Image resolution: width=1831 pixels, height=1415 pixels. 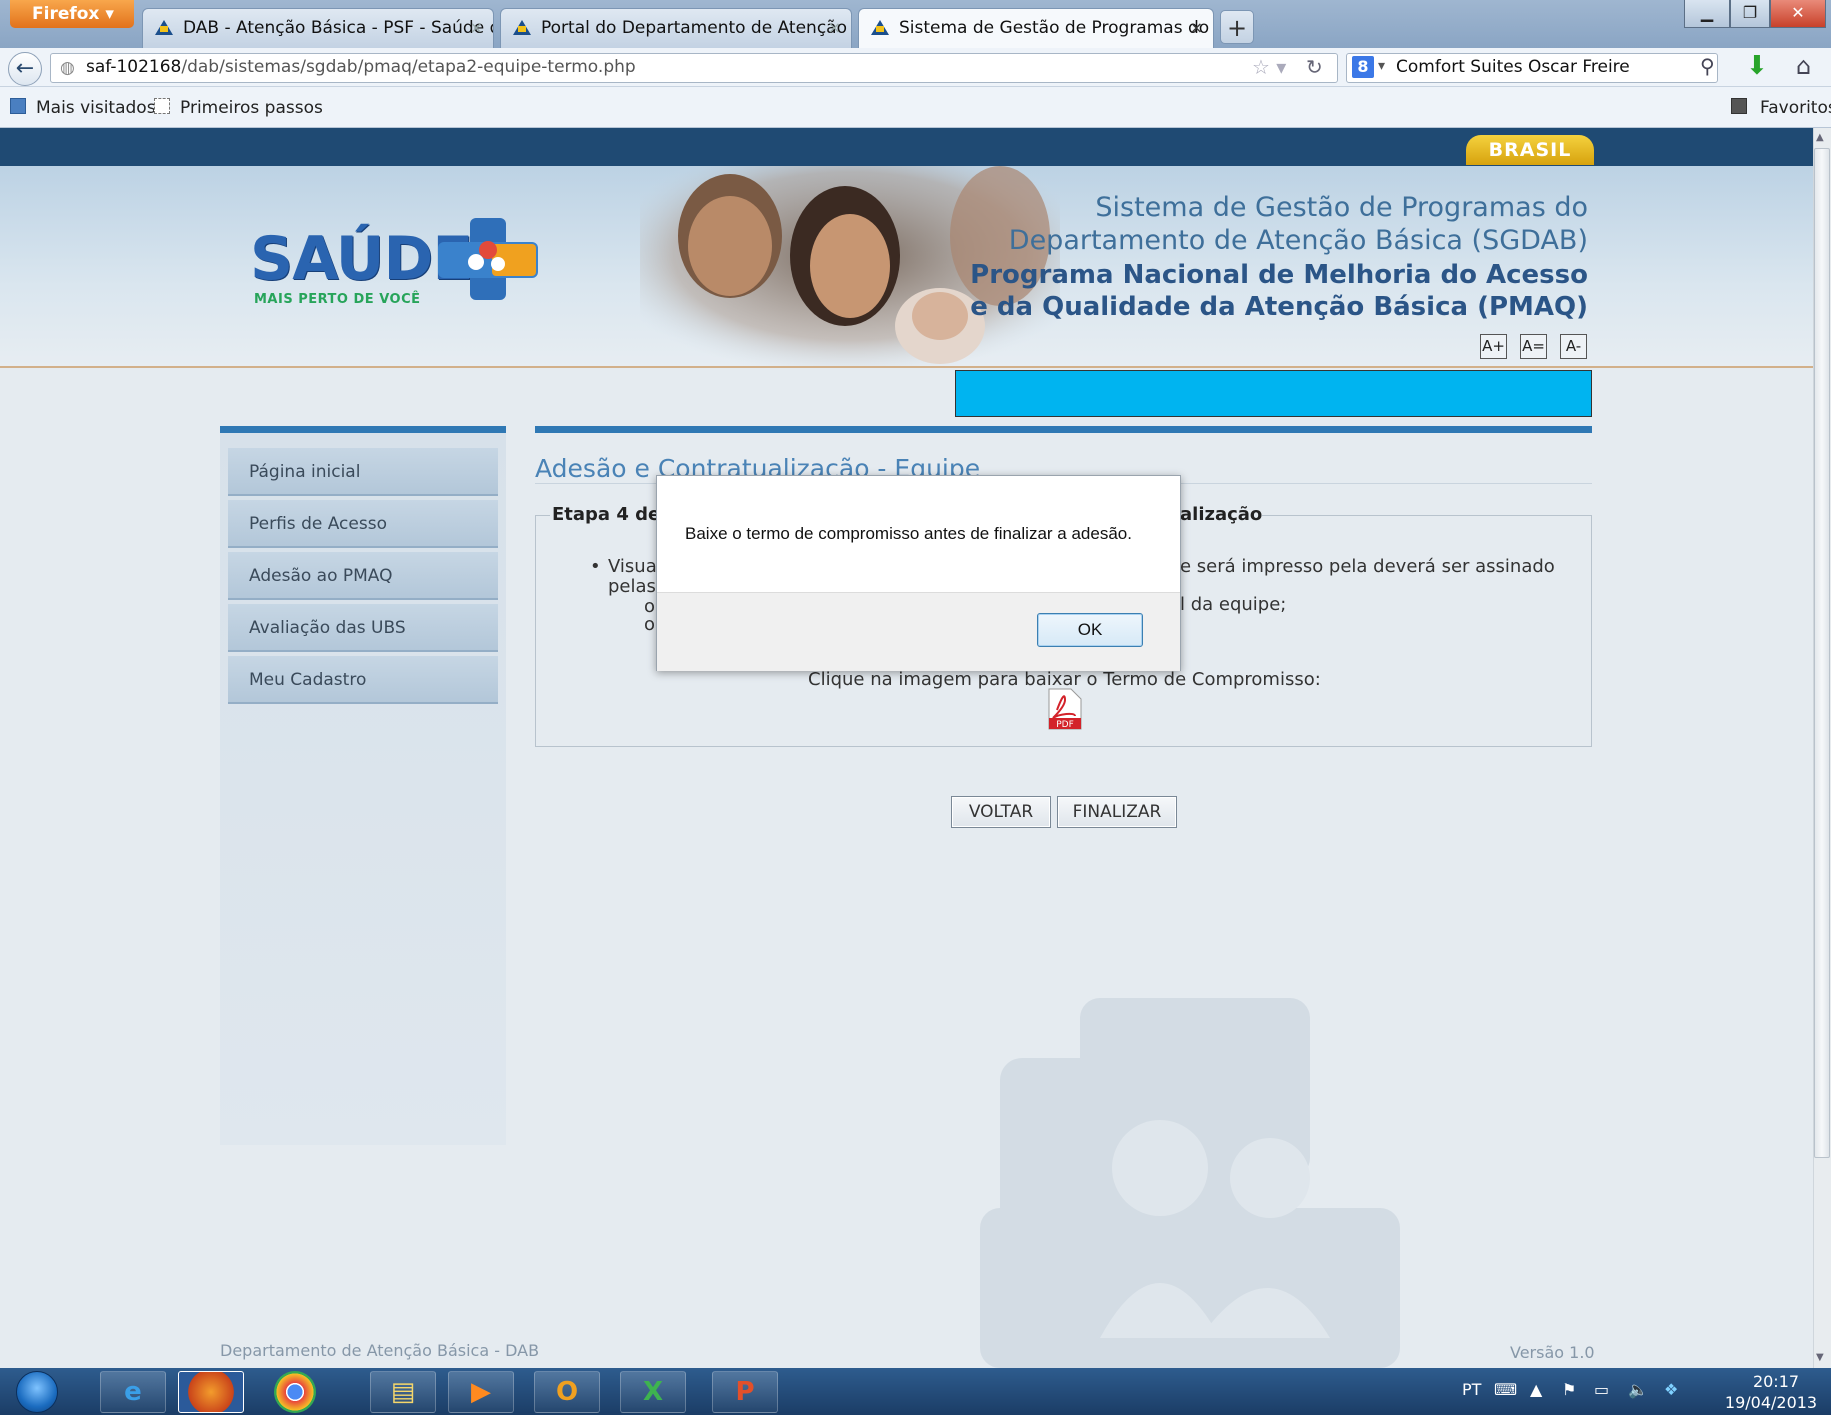 I want to click on sidebar-item-pmaq-adhesion: Adesão ao PMAQ, so click(x=363, y=576).